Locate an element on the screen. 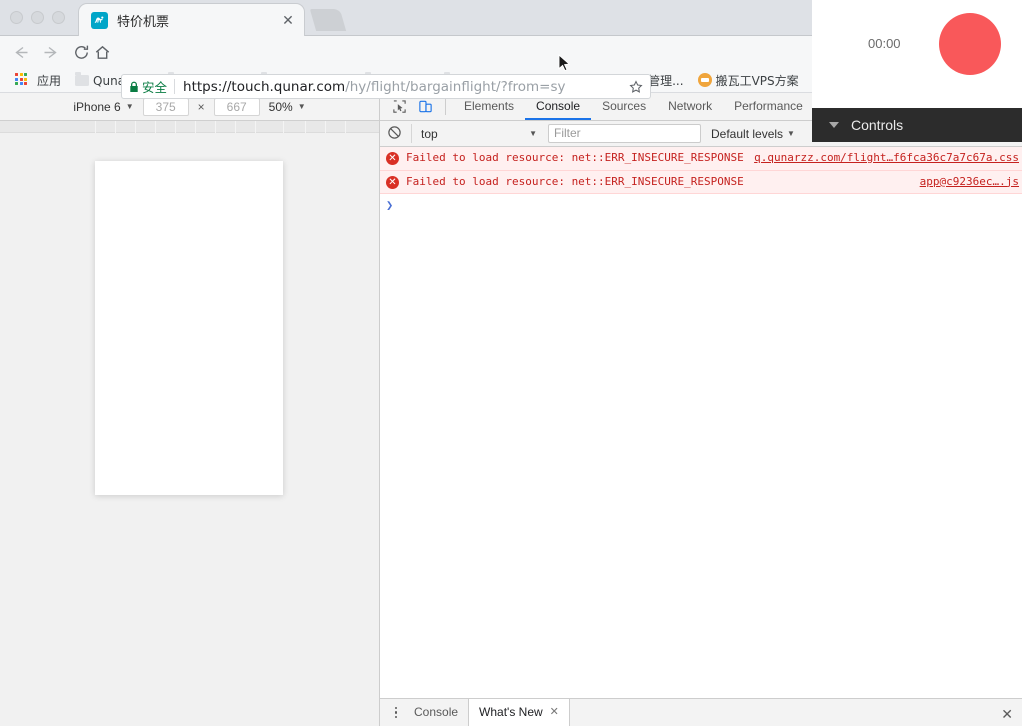 The image size is (1022, 726). screen-recorder-overlay: 00:00 is located at coordinates (917, 54).